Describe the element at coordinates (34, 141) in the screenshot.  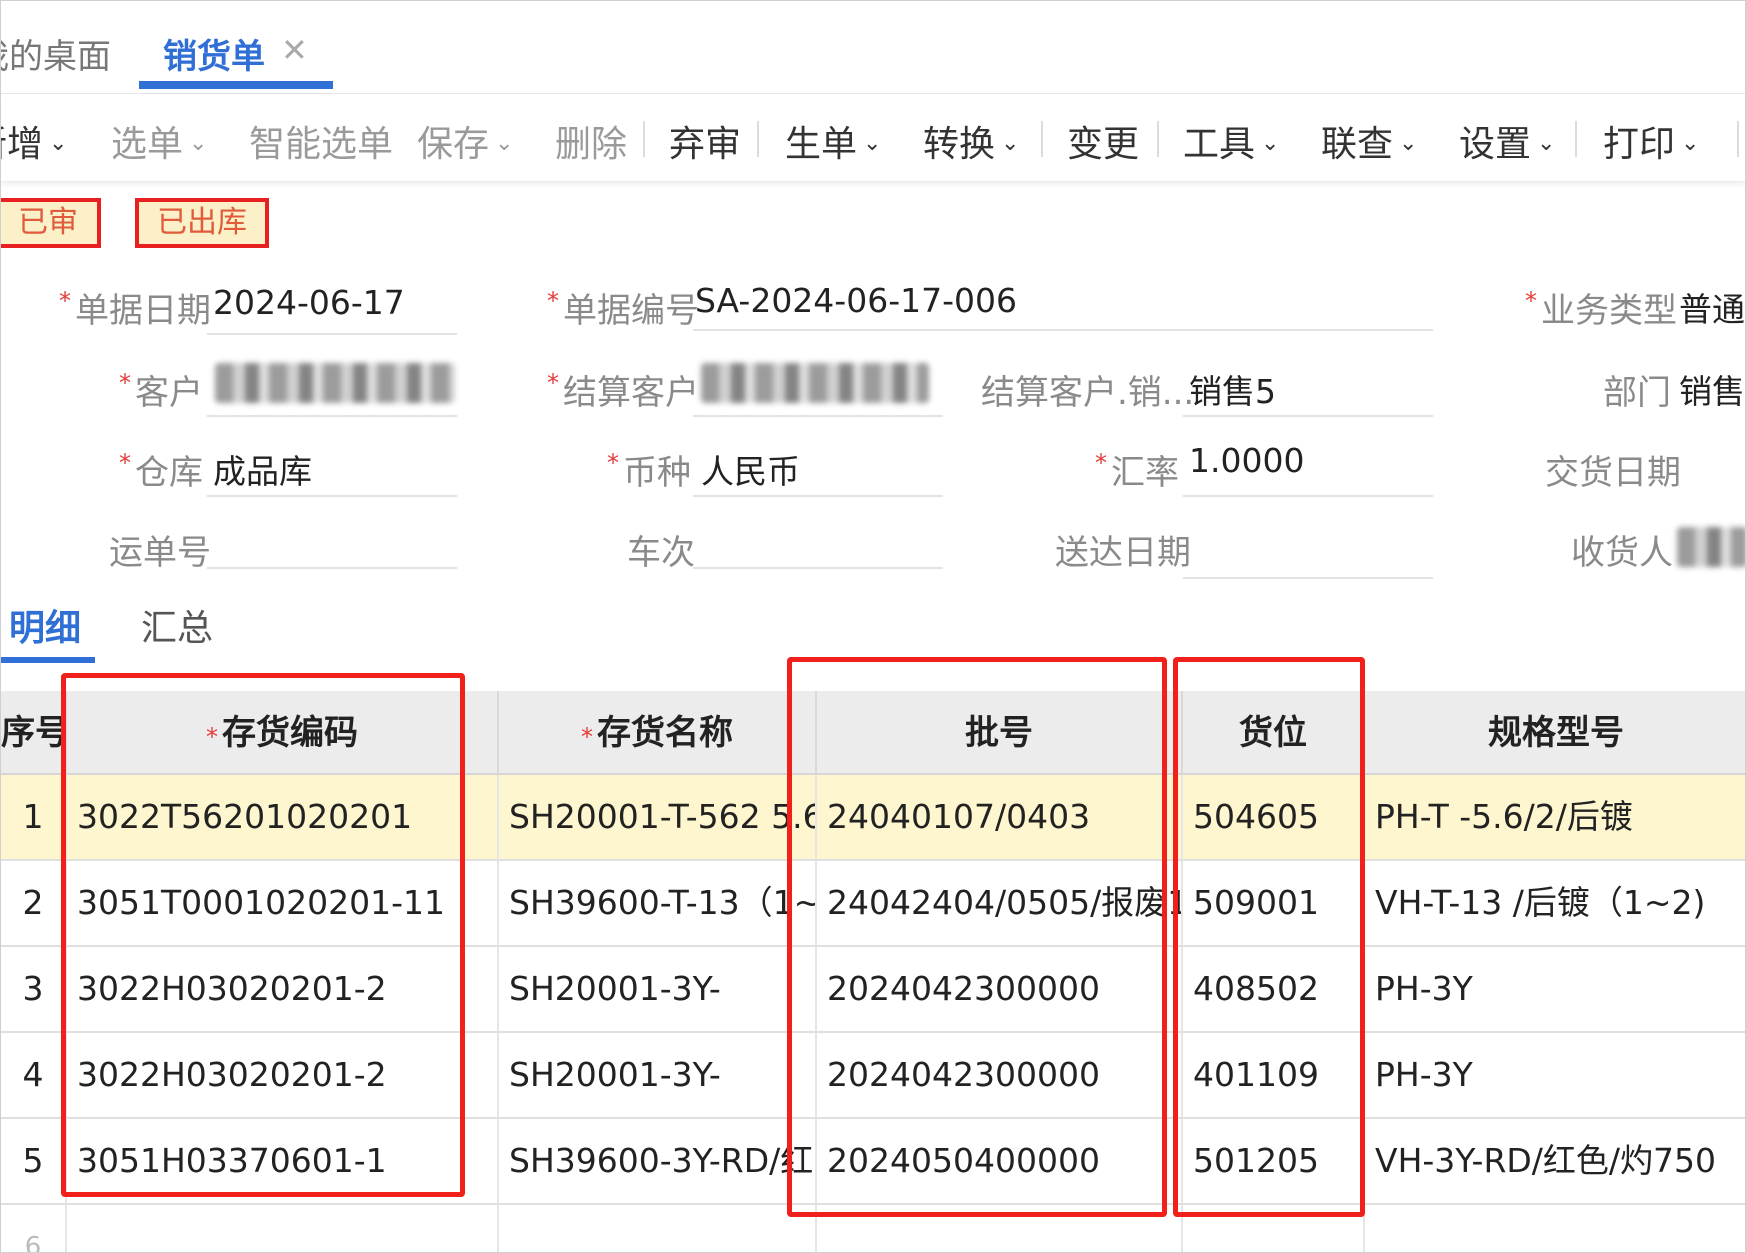
I see `new-button: 新增⌄` at that location.